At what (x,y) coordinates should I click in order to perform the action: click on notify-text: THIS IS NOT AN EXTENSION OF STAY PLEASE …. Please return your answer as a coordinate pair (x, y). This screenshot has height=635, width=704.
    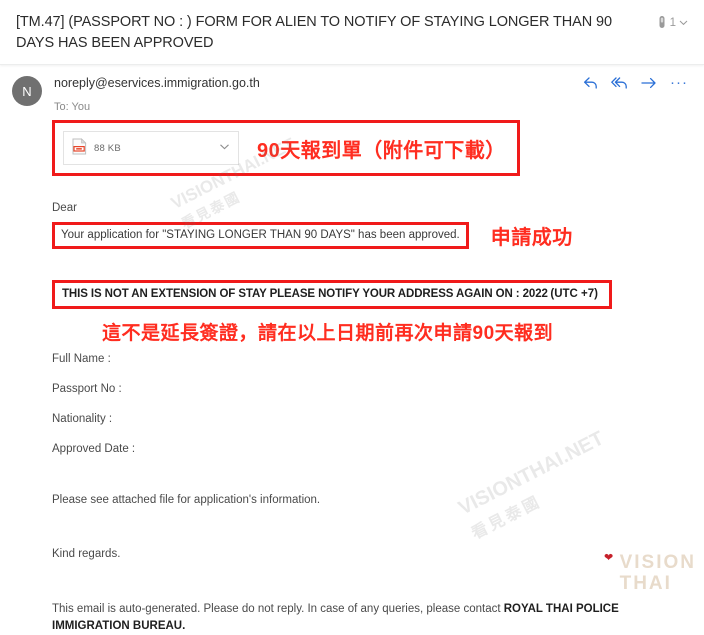
    Looking at the image, I should click on (305, 294).